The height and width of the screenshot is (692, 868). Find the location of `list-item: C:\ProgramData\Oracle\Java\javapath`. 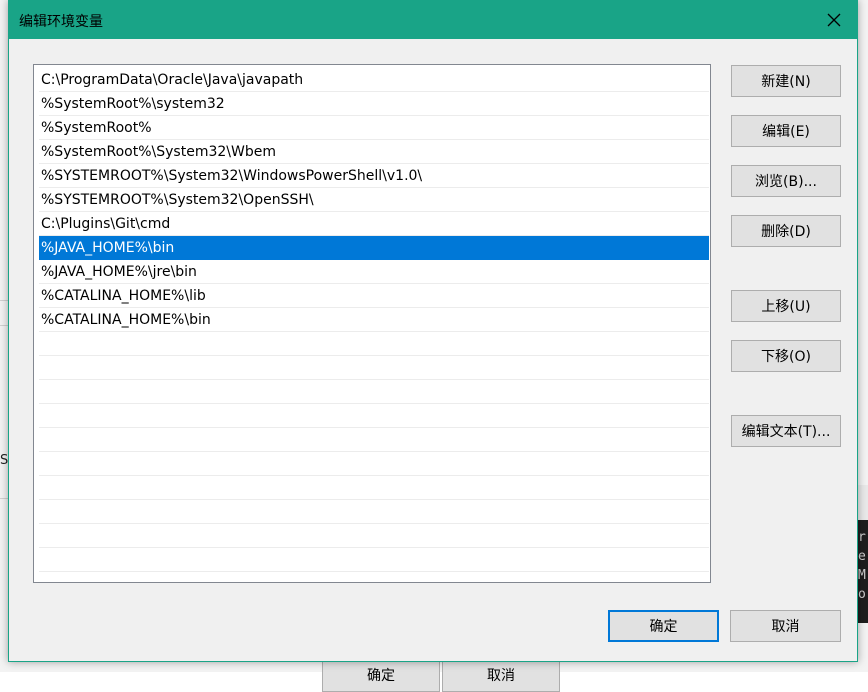

list-item: C:\ProgramData\Oracle\Java\javapath is located at coordinates (374, 80).